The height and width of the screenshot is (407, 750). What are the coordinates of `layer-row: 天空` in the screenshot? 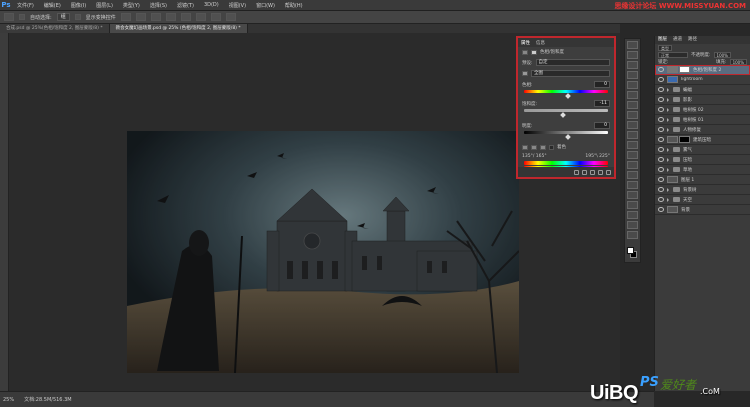 It's located at (702, 200).